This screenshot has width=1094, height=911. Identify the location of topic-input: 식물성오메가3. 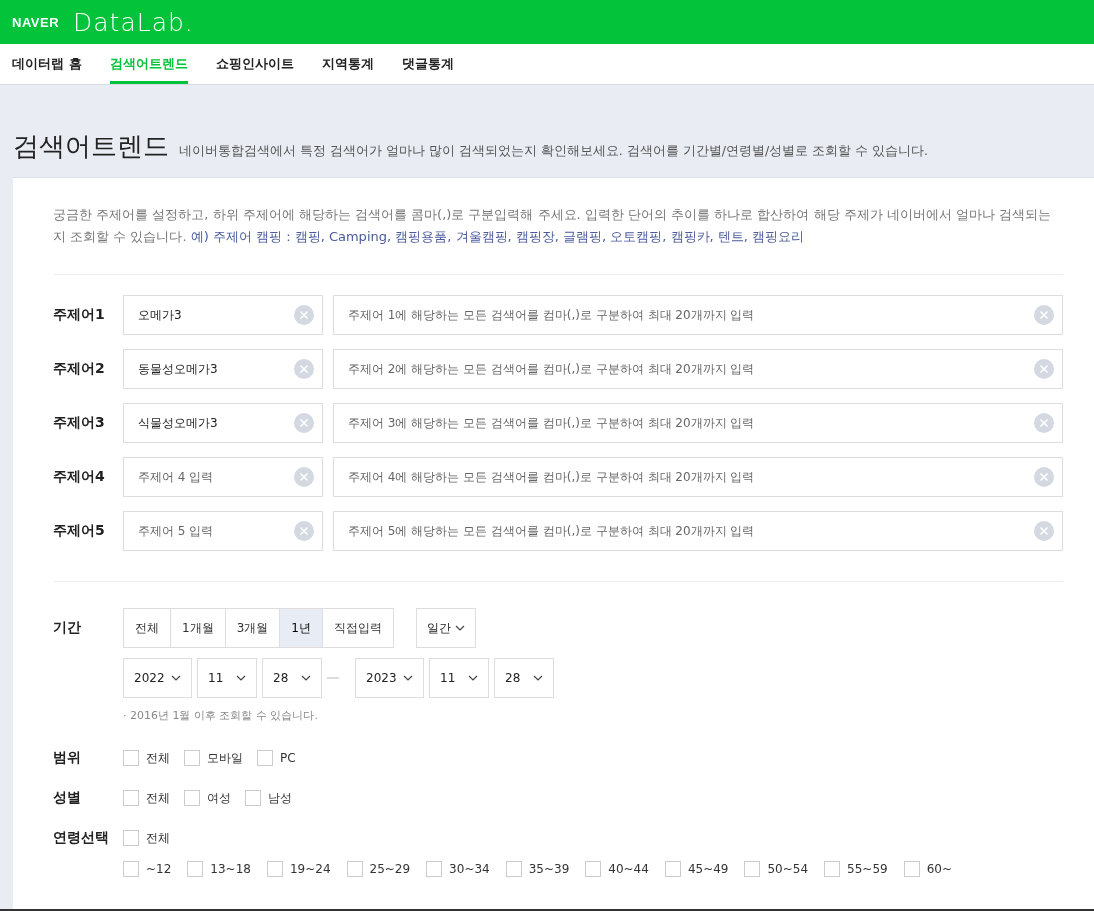
(223, 423).